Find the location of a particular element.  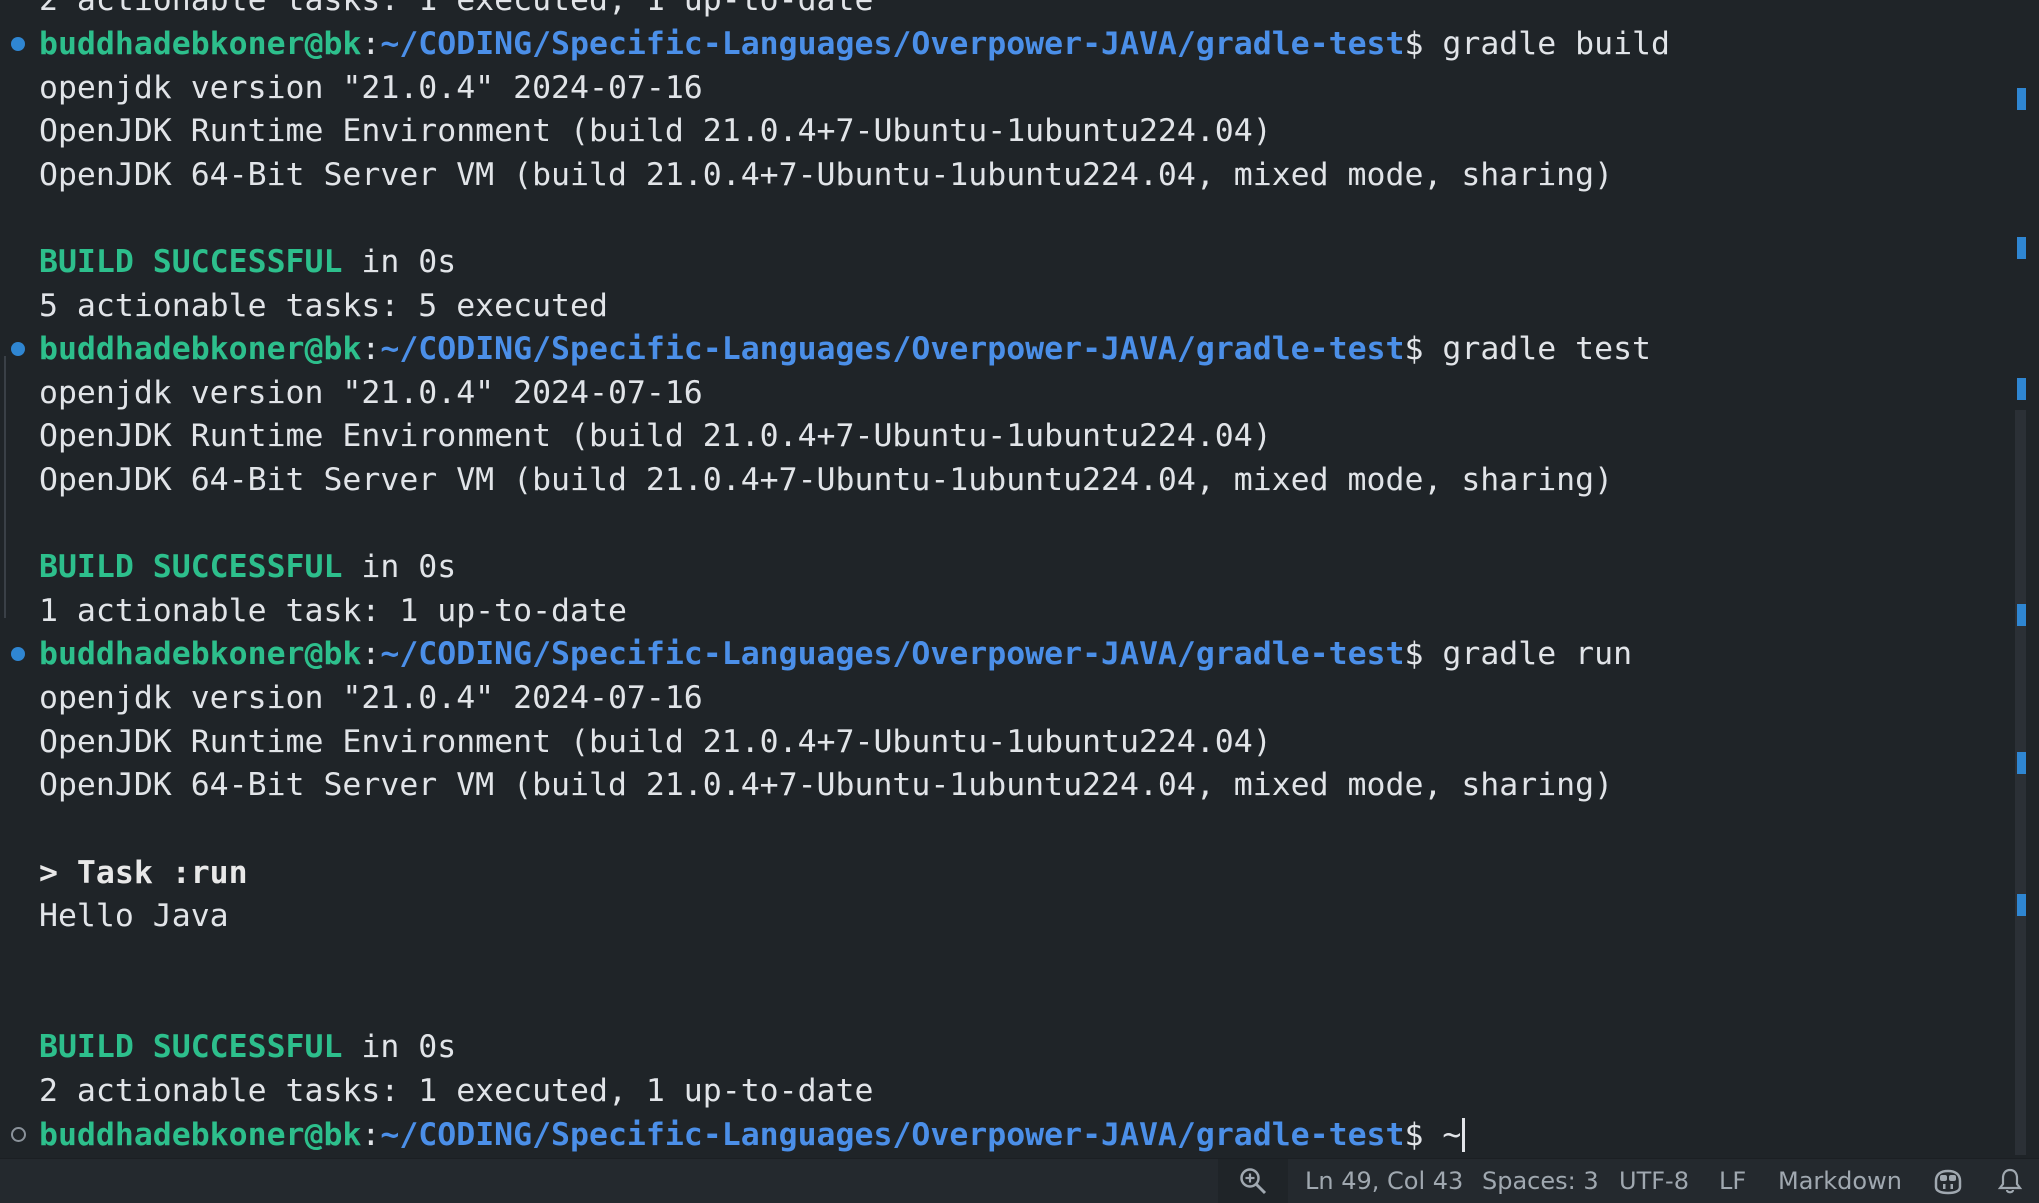

copilot-status is located at coordinates (1948, 1181).